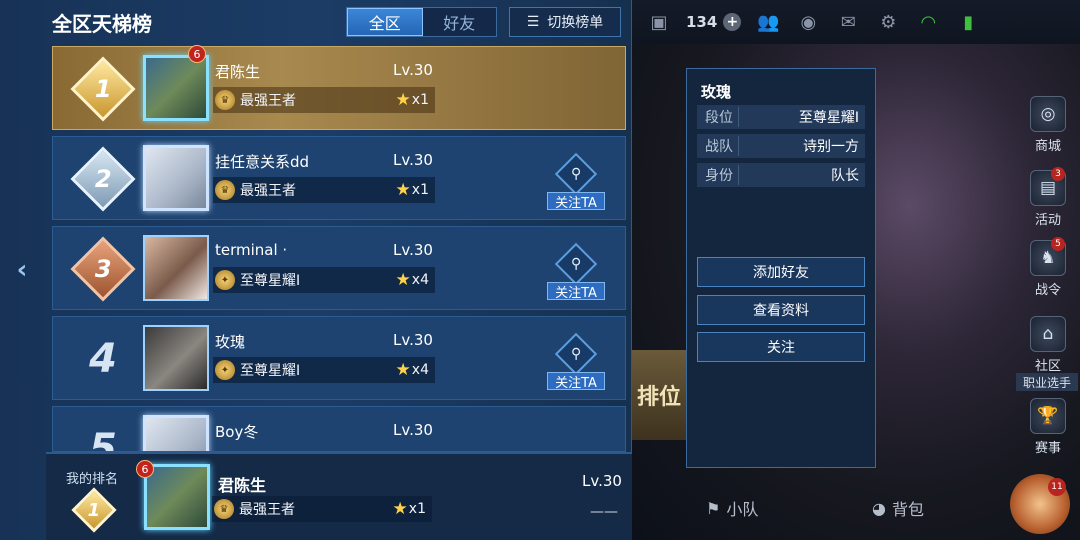 This screenshot has height=540, width=1080. I want to click on battlepass-badge: 5, so click(1058, 244).